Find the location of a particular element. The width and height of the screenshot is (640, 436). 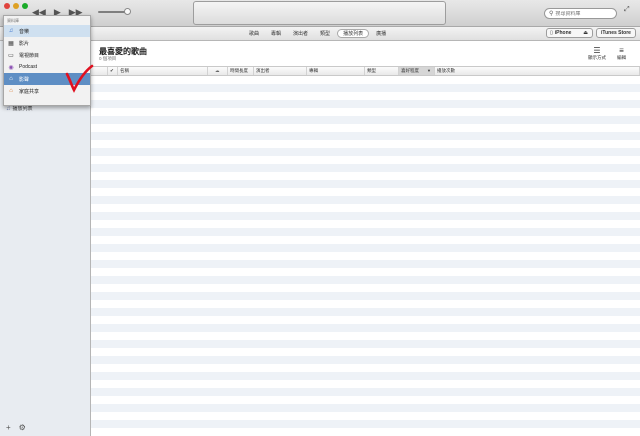

column-header-7: 類型 is located at coordinates (382, 71).